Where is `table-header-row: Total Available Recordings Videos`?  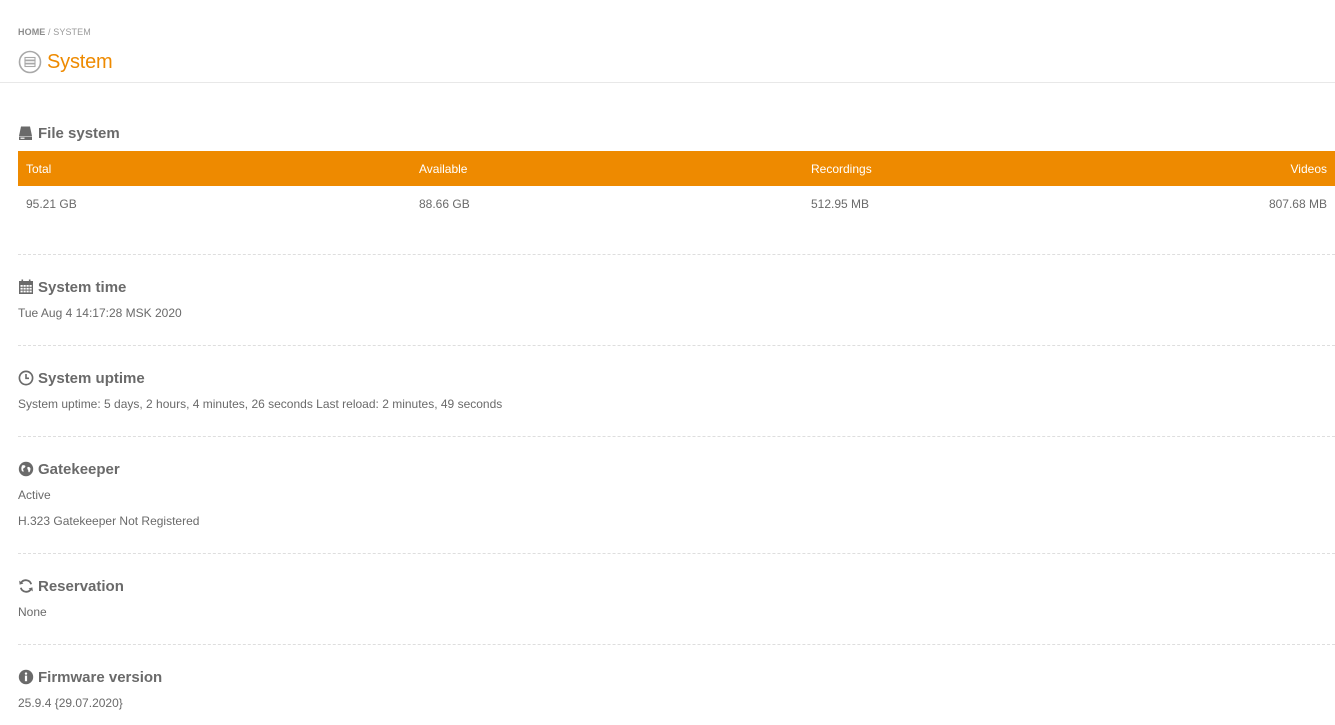 table-header-row: Total Available Recordings Videos is located at coordinates (676, 168).